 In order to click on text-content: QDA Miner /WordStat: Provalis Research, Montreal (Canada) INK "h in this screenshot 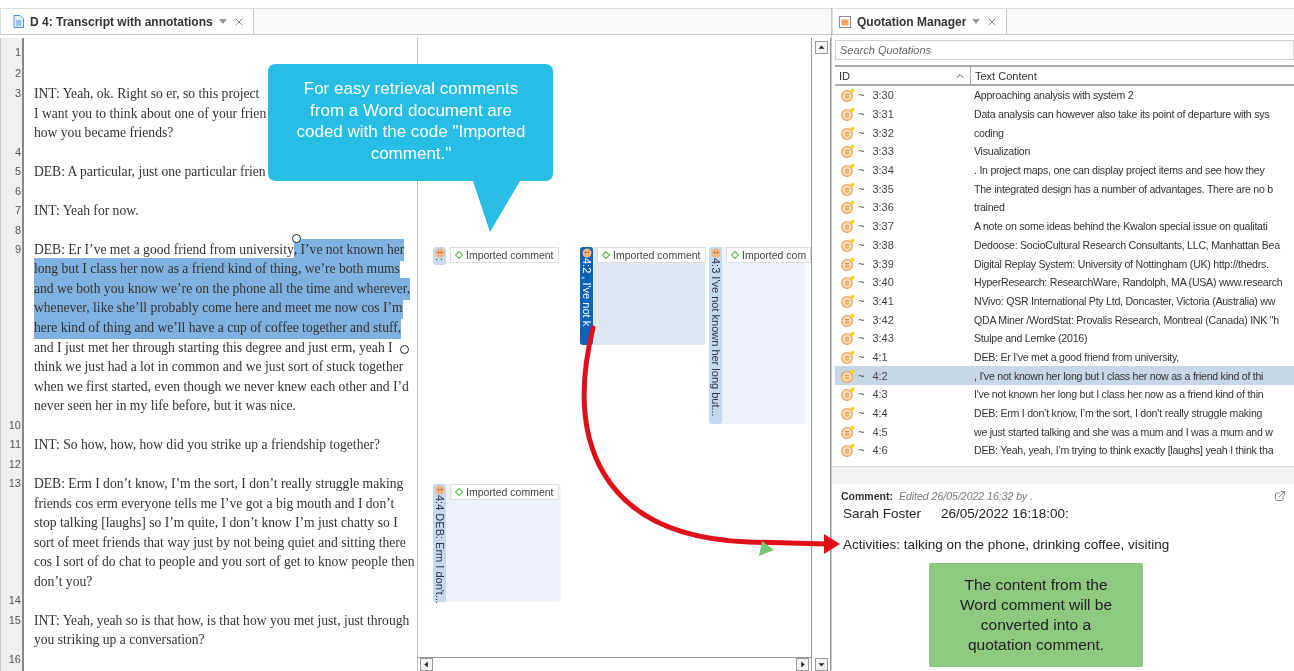, I will do `click(1126, 319)`.